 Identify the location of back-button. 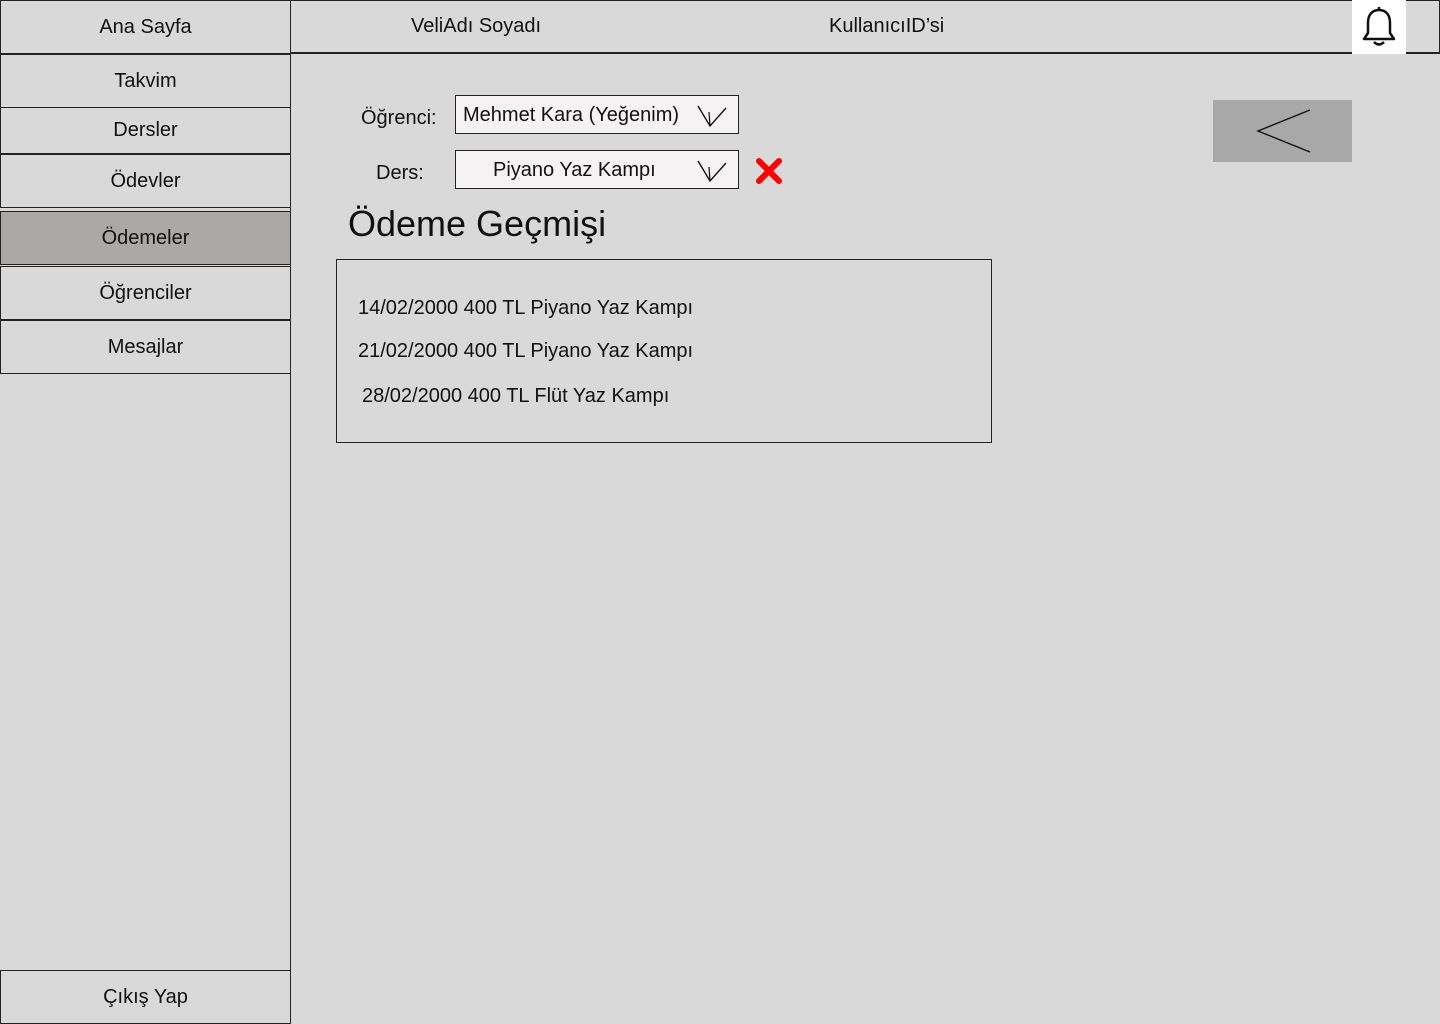
(1282, 131).